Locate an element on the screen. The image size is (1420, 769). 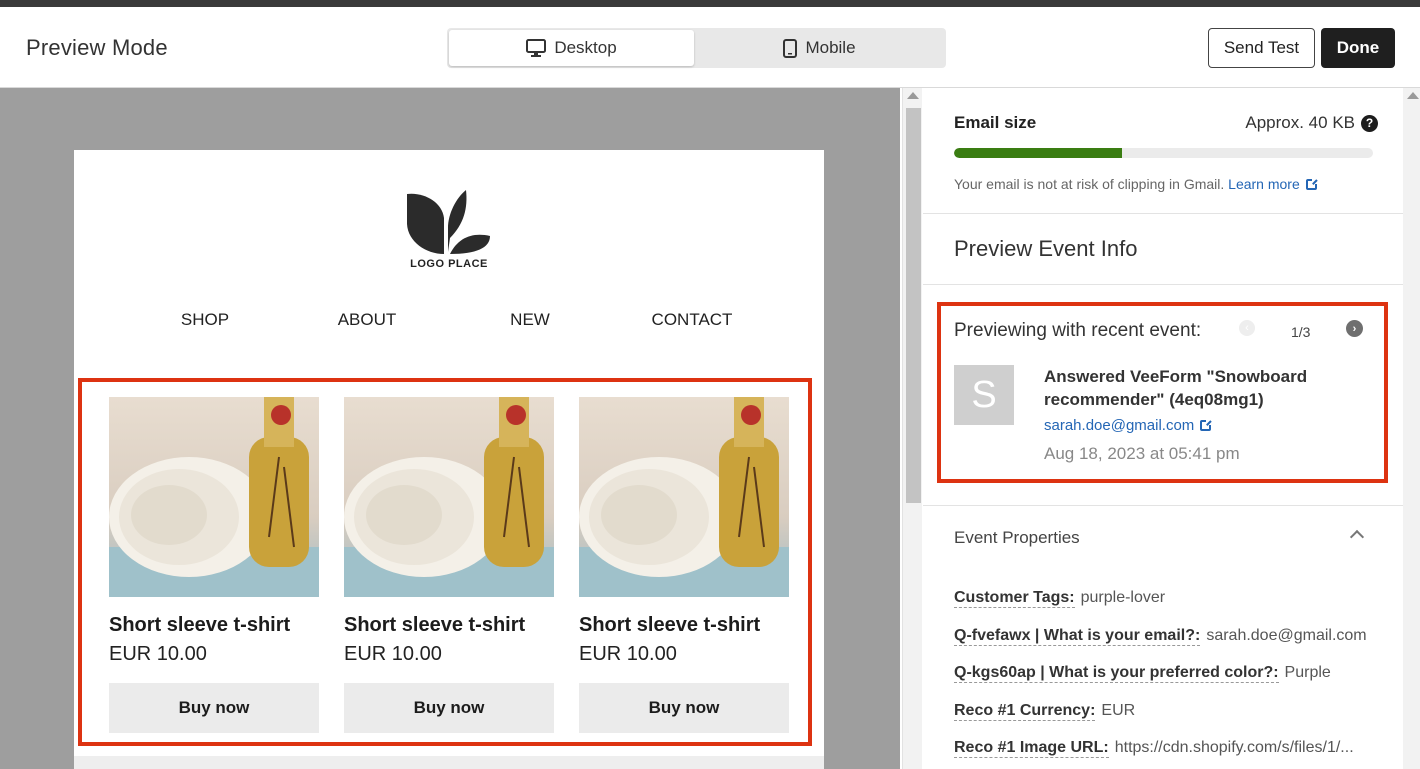
nav-link-contact: CONTACT is located at coordinates (692, 320).